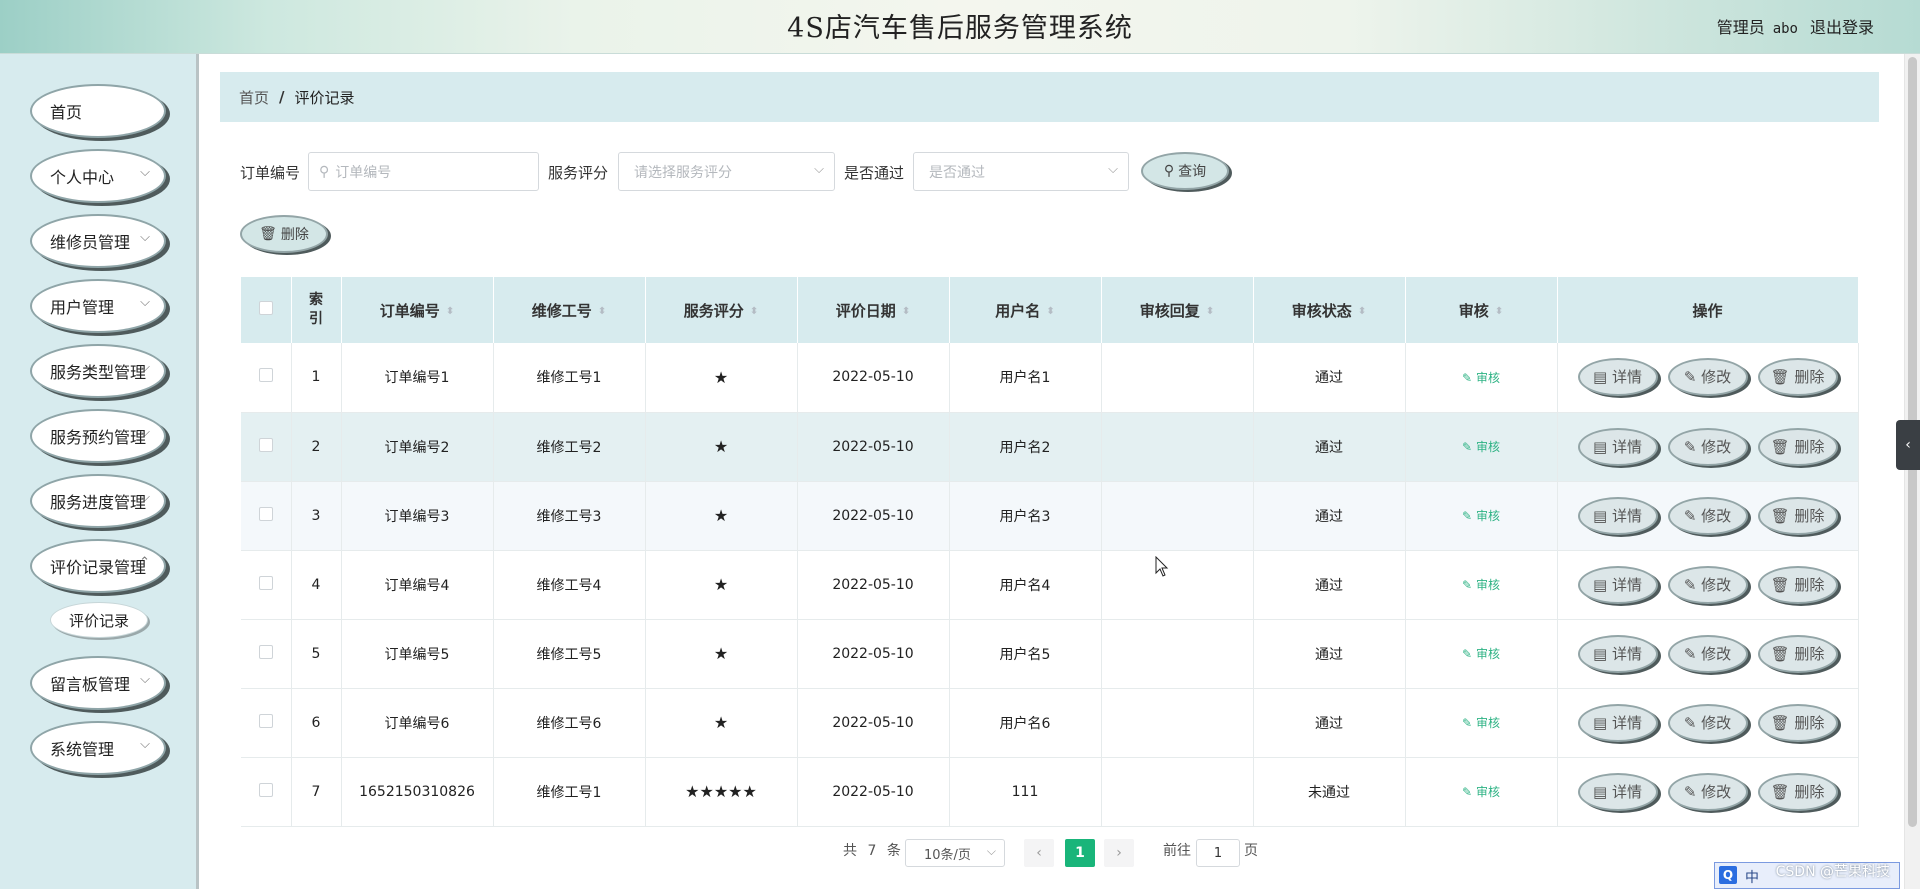 This screenshot has width=1920, height=889. Describe the element at coordinates (569, 310) in the screenshot. I see `column-header-worker: 维修工号 ⬍` at that location.